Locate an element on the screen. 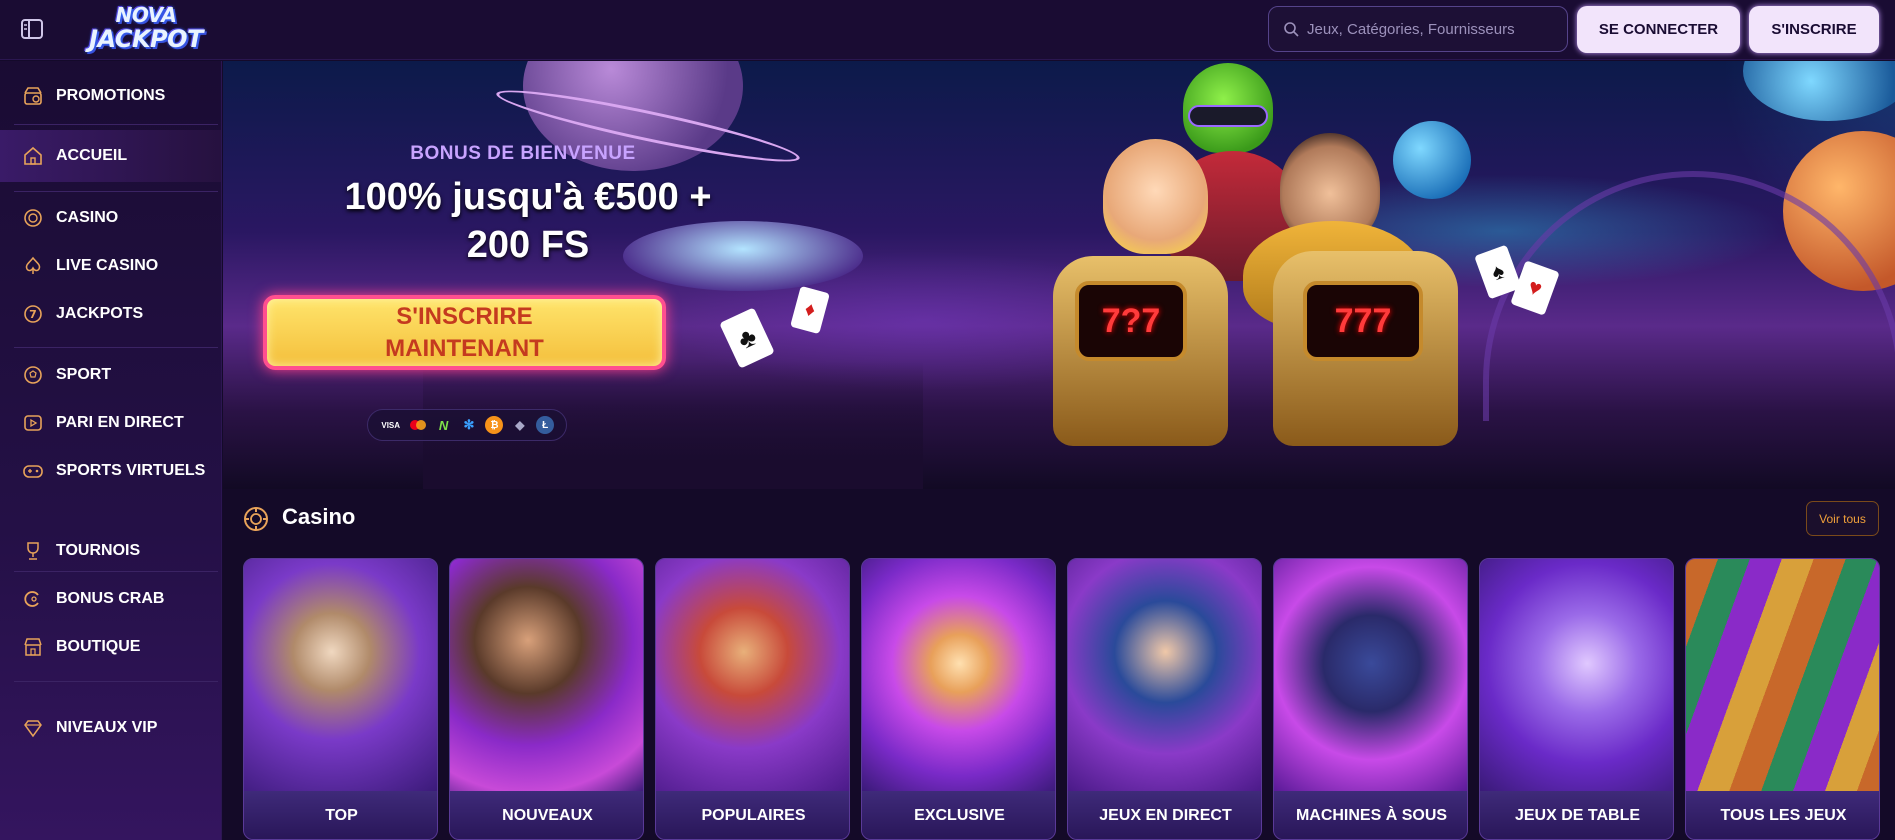 This screenshot has height=840, width=1895. crab-icon is located at coordinates (33, 599).